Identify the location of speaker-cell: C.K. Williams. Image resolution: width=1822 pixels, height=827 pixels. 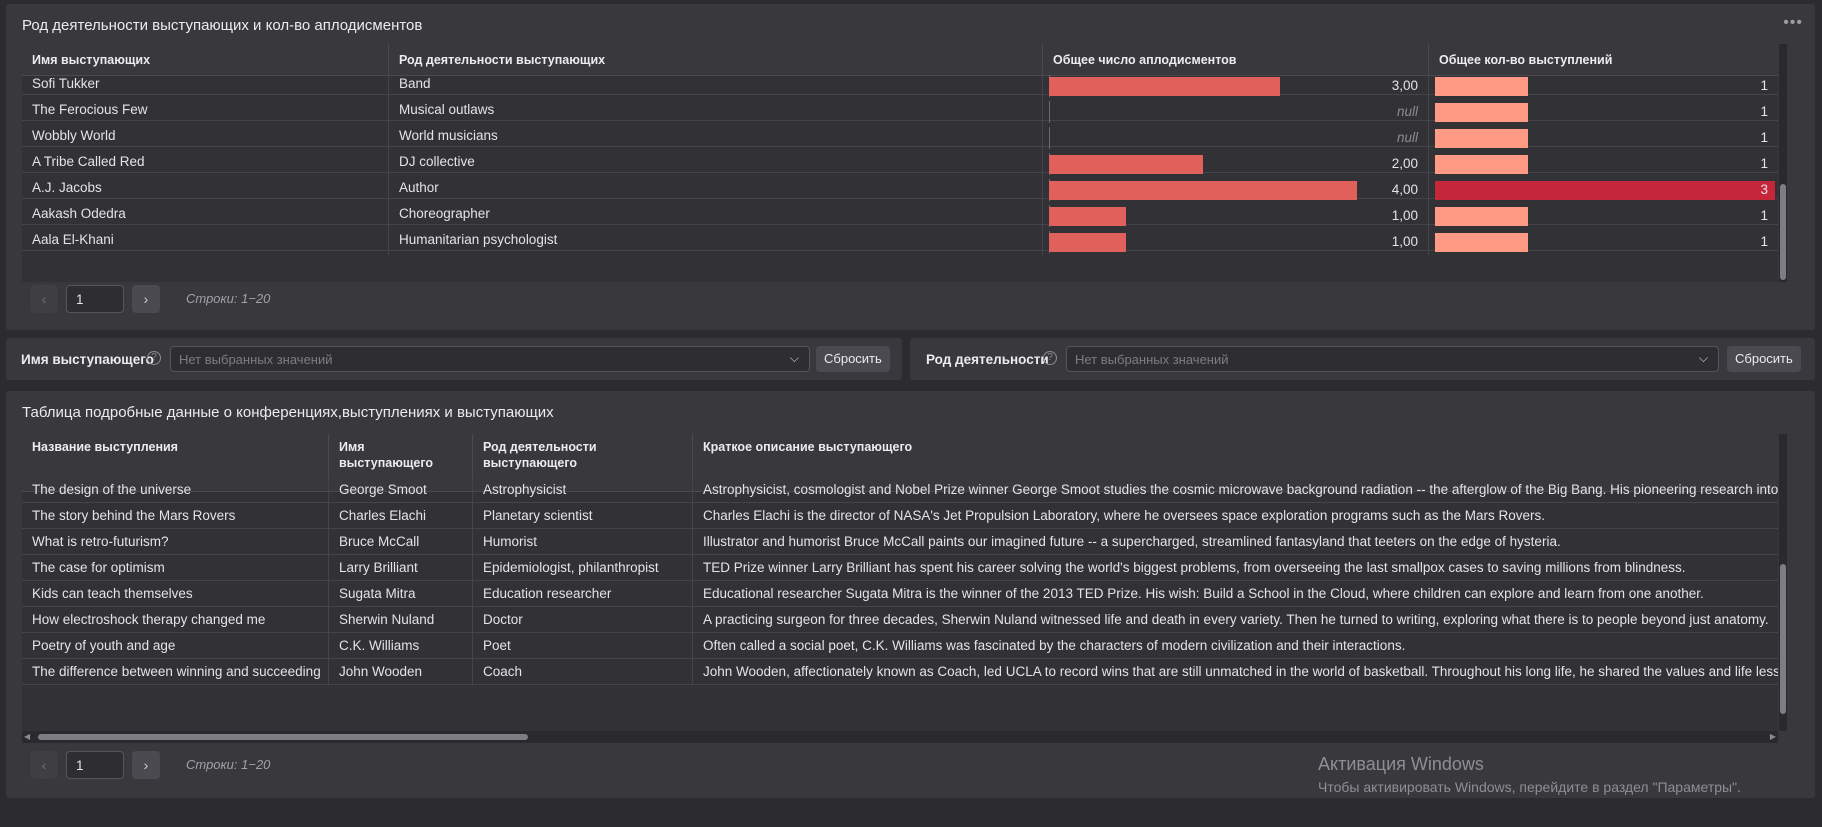
(400, 646).